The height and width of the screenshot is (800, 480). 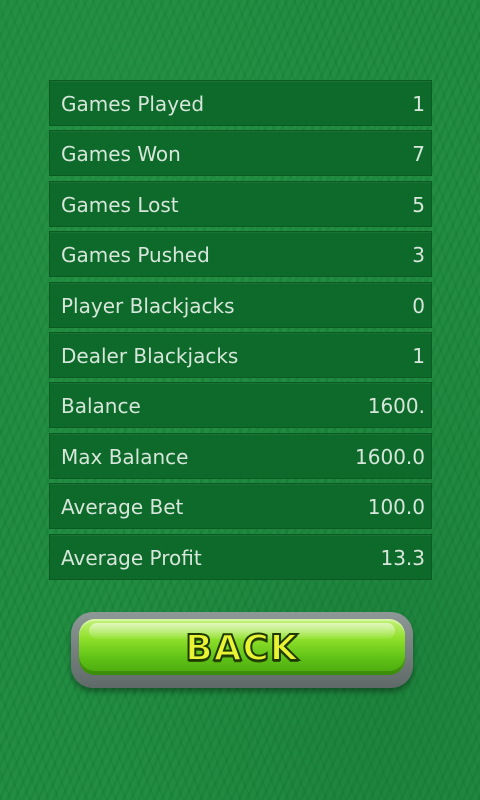 What do you see at coordinates (240, 103) in the screenshot?
I see `stat-row-games-played: Games Played 1` at bounding box center [240, 103].